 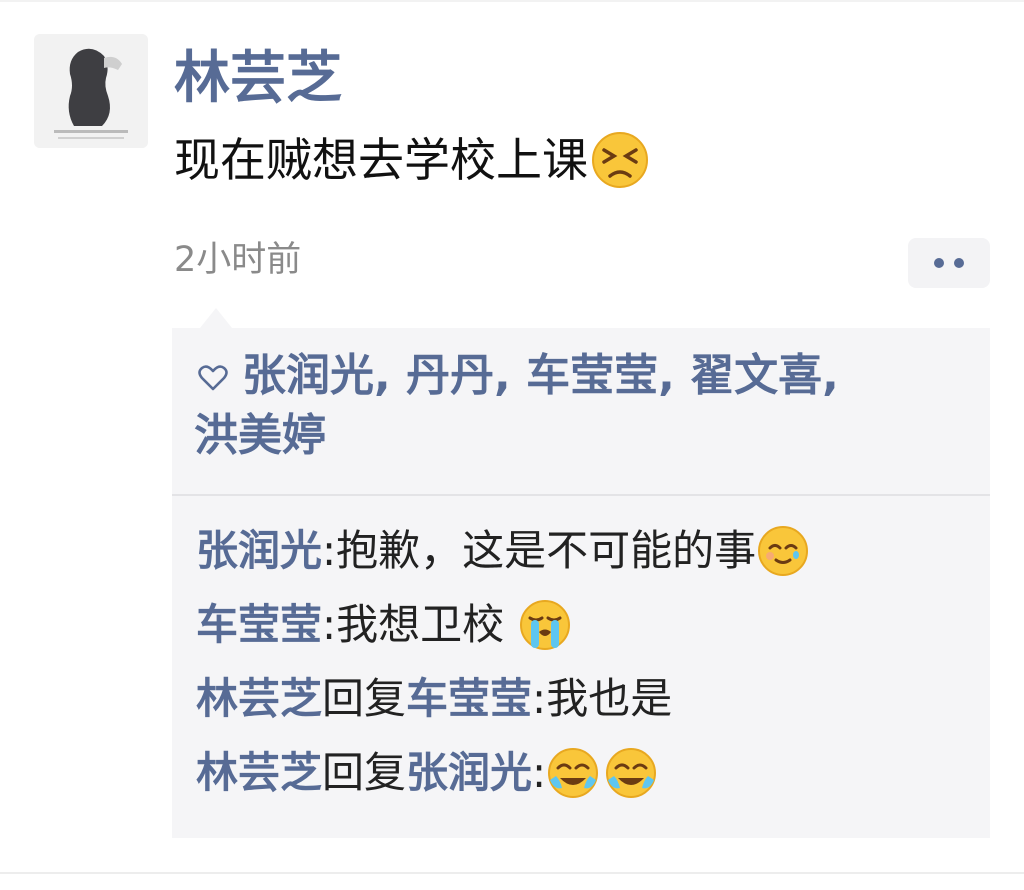 I want to click on comment-text: 我想卫校, so click(x=427, y=624).